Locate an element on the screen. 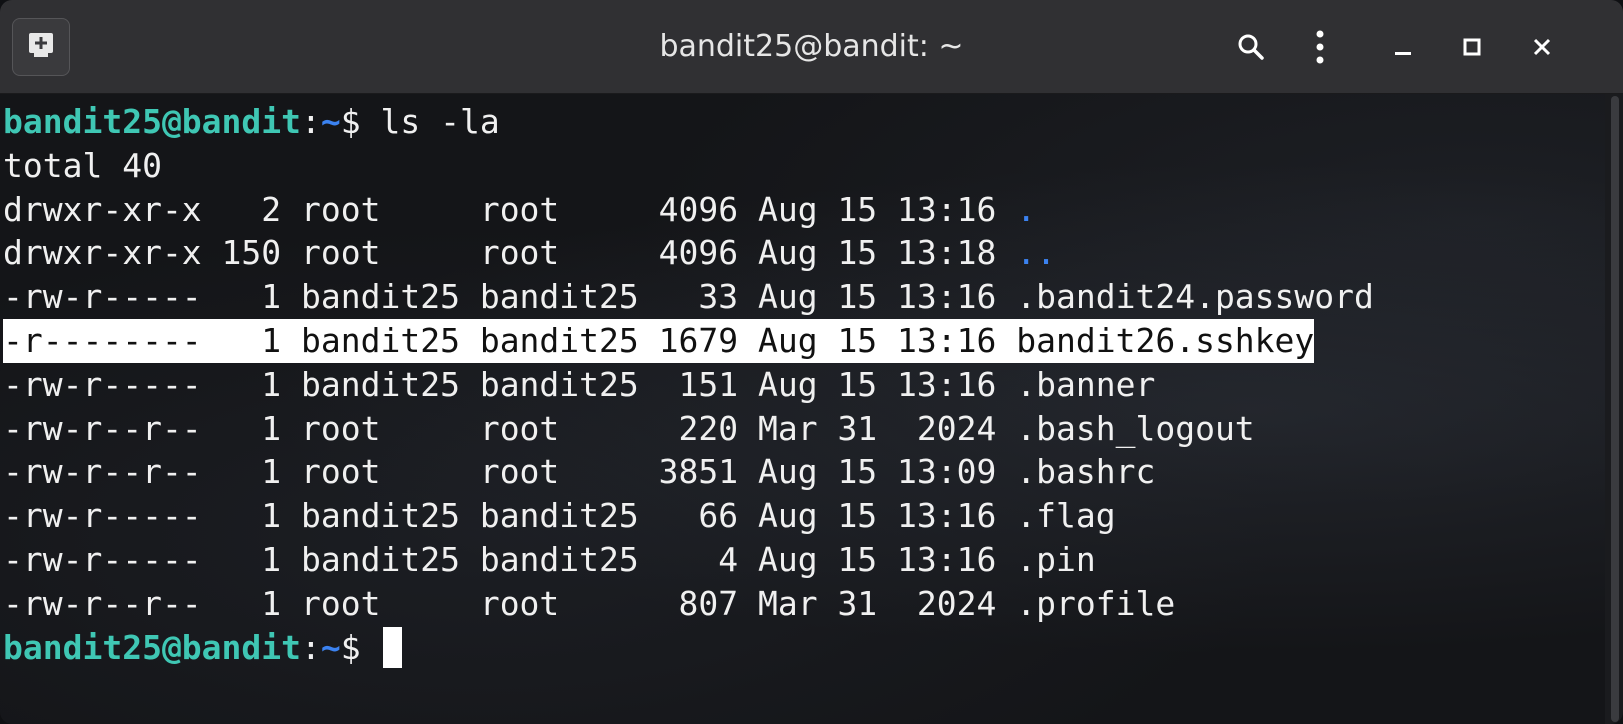 This screenshot has height=724, width=1623. entry-meta: drwxr-xr-x 2 root root 4096 Aug 15 13:16 is located at coordinates (510, 209).